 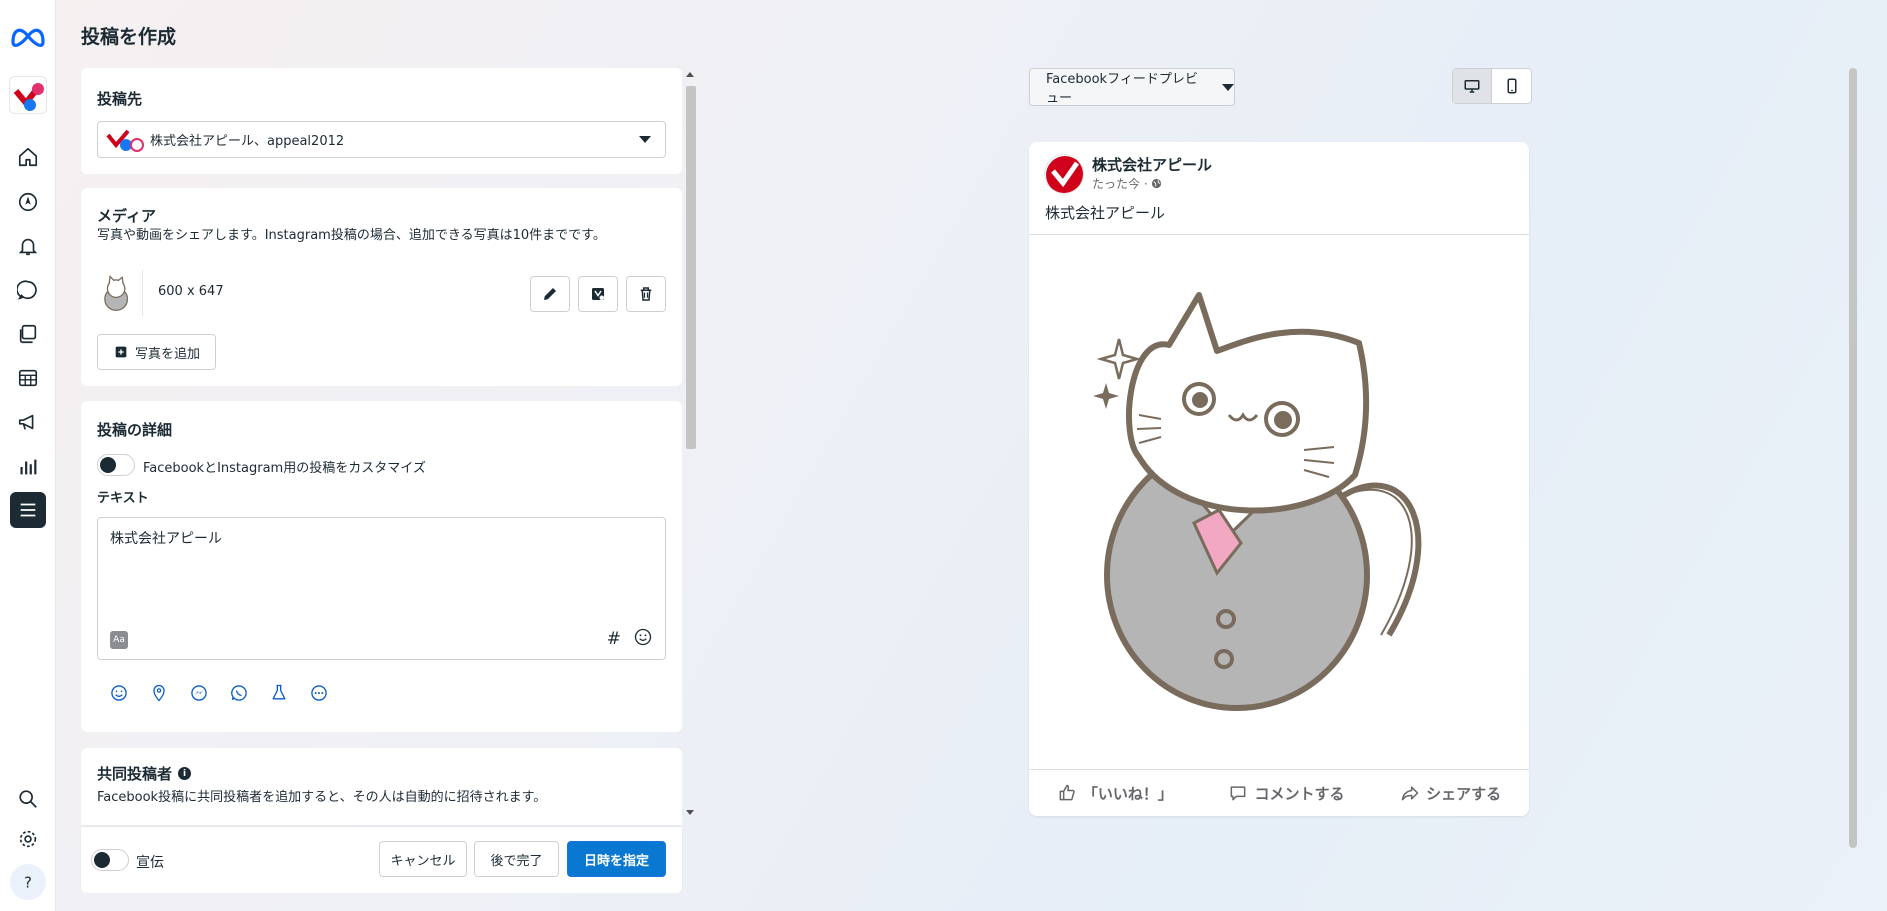 What do you see at coordinates (28, 378) in the screenshot?
I see `calendar-grid-icon` at bounding box center [28, 378].